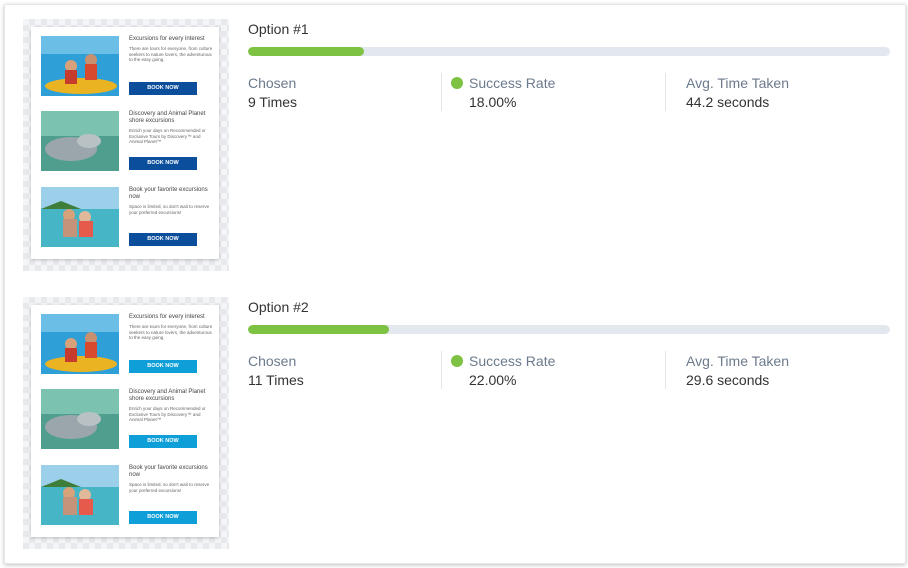 The width and height of the screenshot is (908, 568). I want to click on stat-value: 11 Times, so click(276, 380).